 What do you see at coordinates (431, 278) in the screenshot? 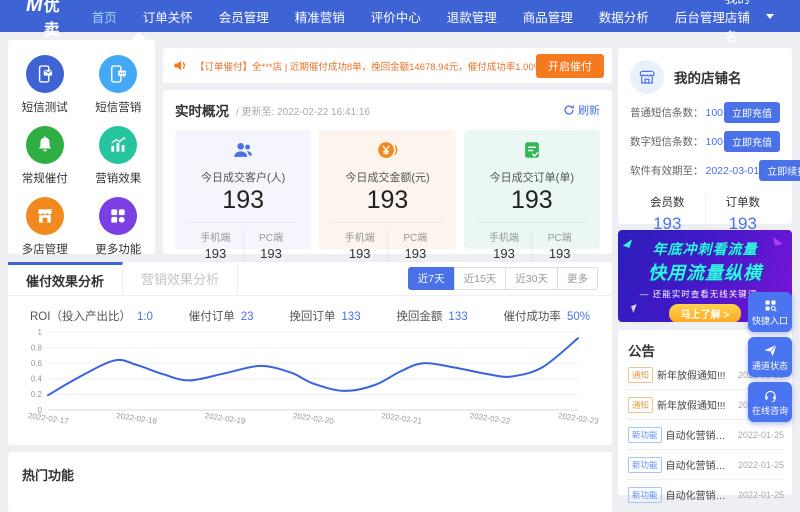
I see `range-7d-button: 近7天` at bounding box center [431, 278].